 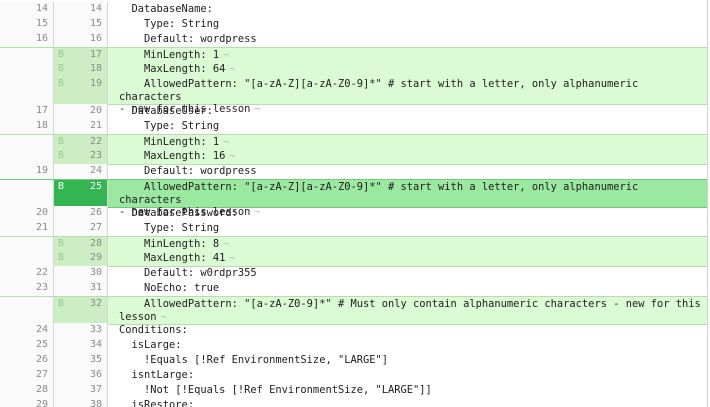 I want to click on new-line-number: 32, so click(x=95, y=303).